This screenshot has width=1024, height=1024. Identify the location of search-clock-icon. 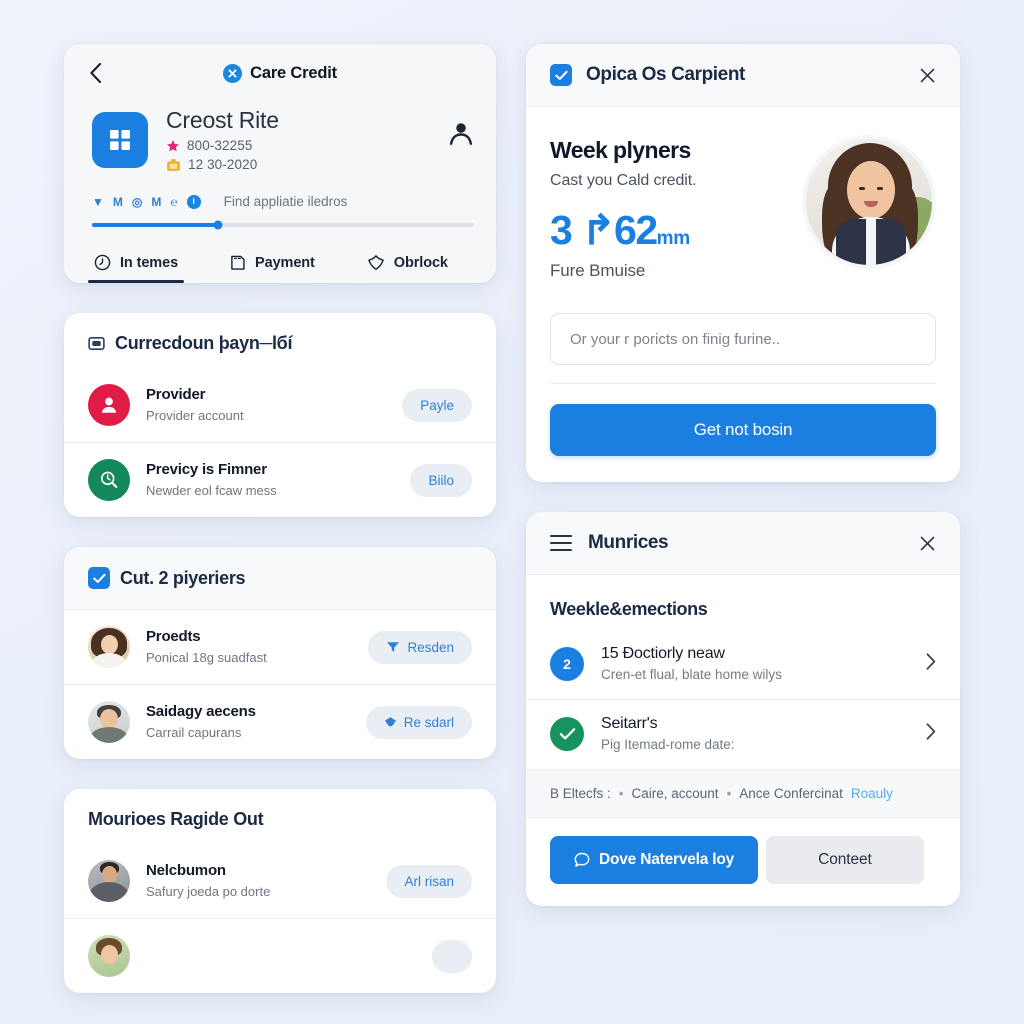
(109, 480).